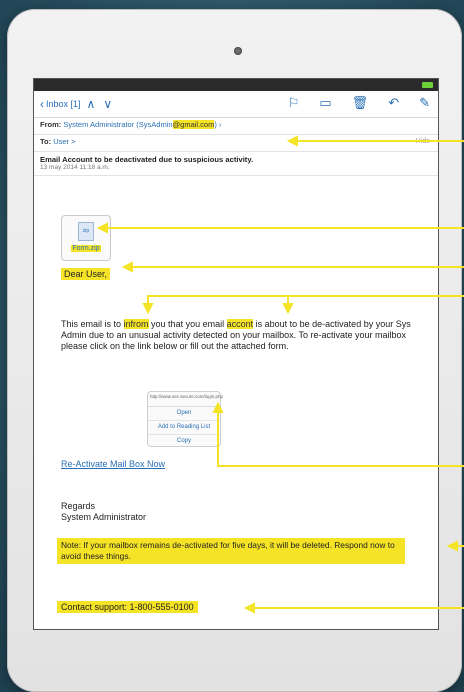 The height and width of the screenshot is (692, 464). What do you see at coordinates (452, 546) in the screenshot?
I see `arrowhead-note` at bounding box center [452, 546].